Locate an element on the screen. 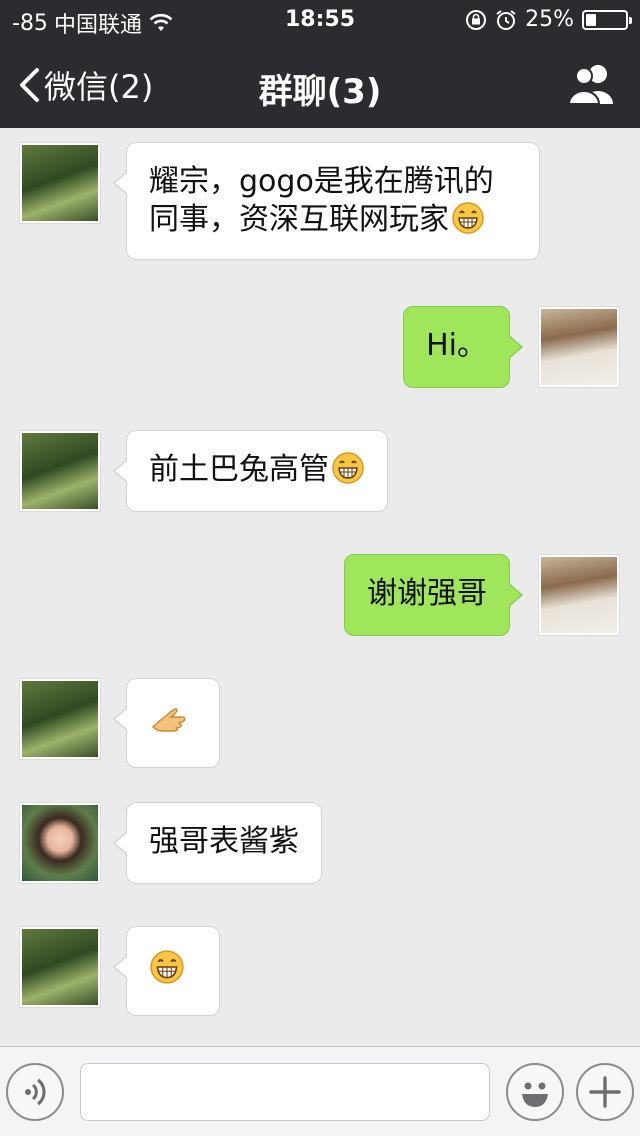 The width and height of the screenshot is (640, 1136). input-bar is located at coordinates (320, 1091).